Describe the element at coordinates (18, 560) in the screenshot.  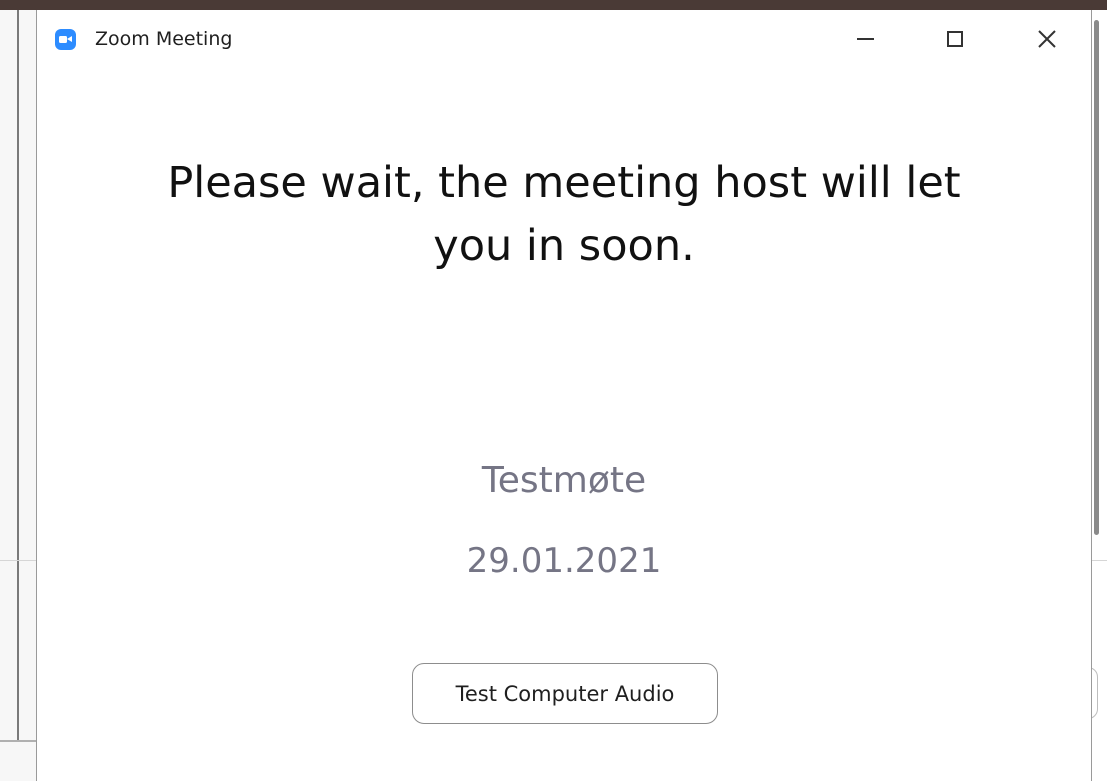
I see `background-divider` at that location.